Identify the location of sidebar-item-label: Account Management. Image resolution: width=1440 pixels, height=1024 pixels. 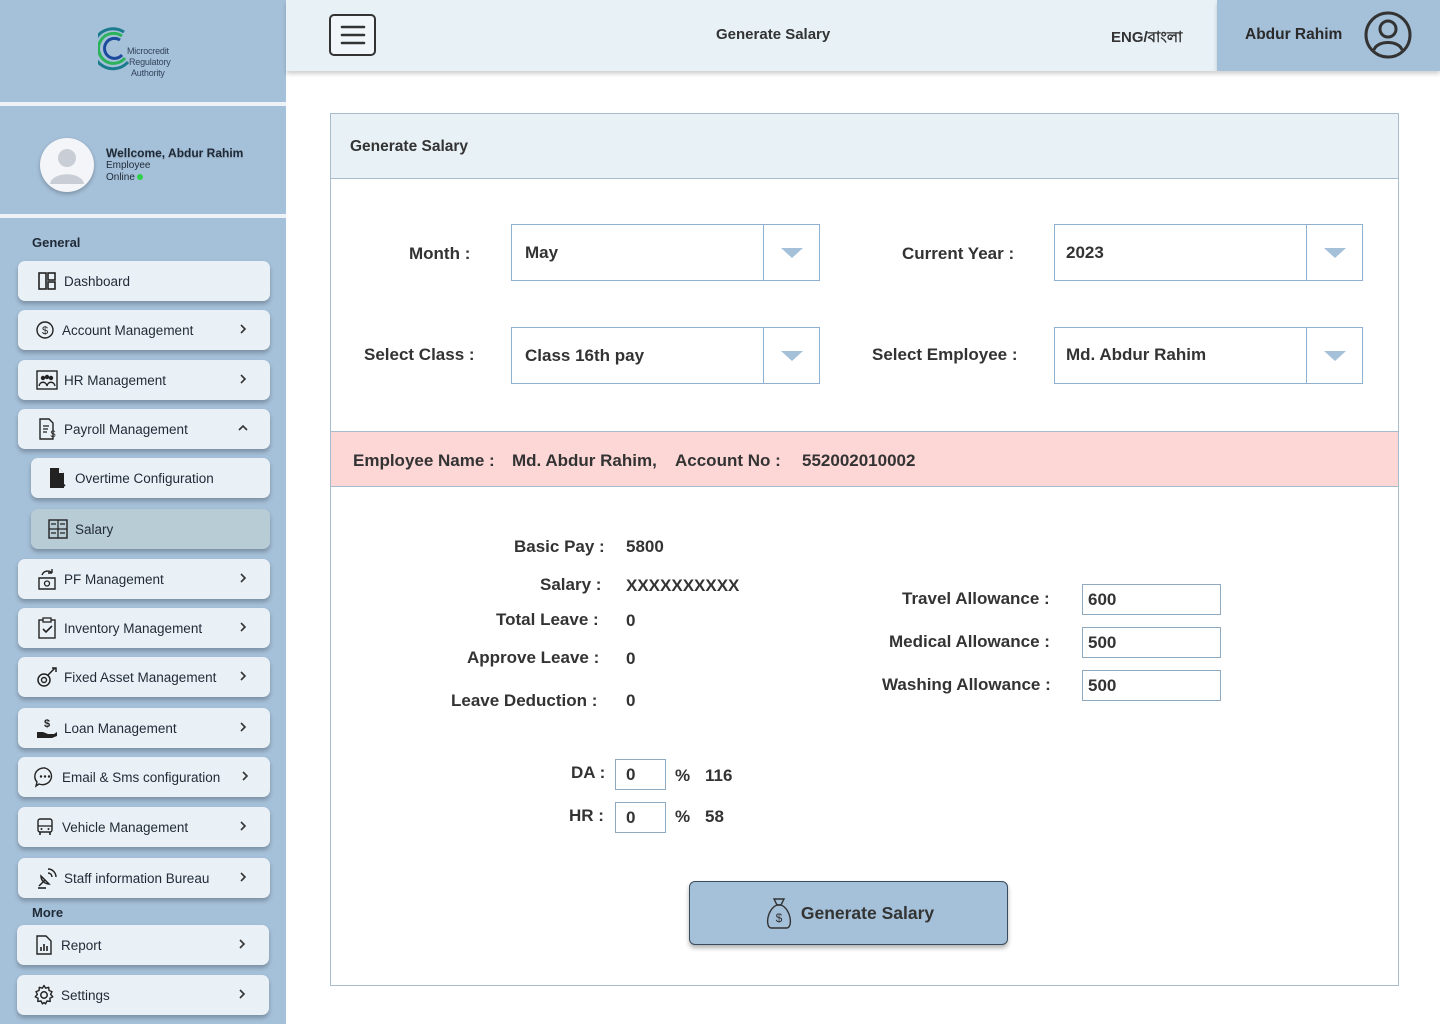
(128, 330).